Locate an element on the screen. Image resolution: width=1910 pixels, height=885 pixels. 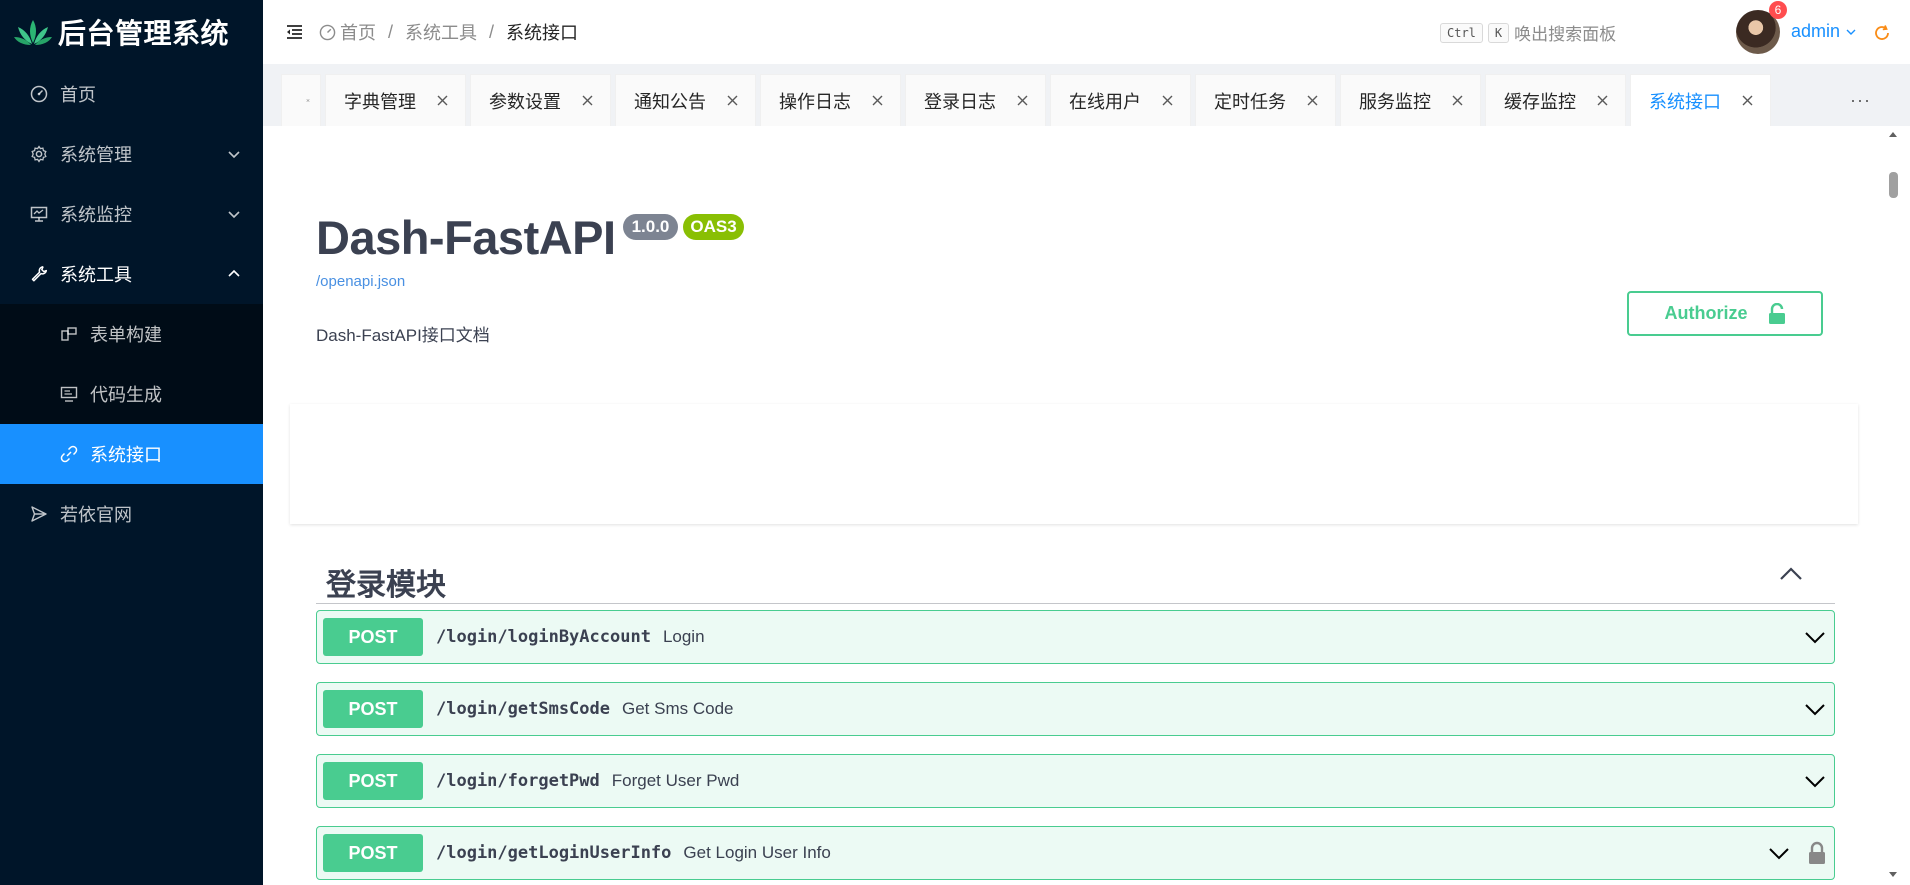
tab-label: 定时任务 is located at coordinates (1250, 101).